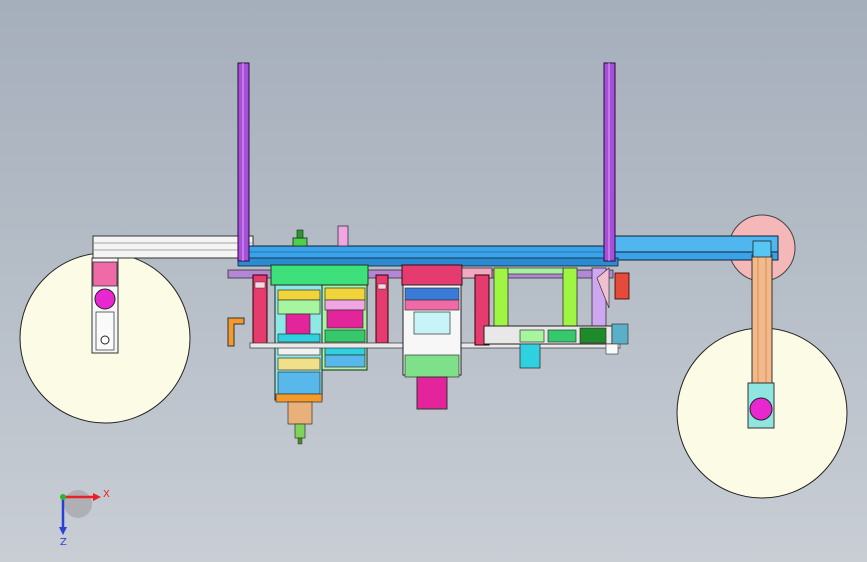  Describe the element at coordinates (761, 334) in the screenshot. I see `right-arm` at that location.